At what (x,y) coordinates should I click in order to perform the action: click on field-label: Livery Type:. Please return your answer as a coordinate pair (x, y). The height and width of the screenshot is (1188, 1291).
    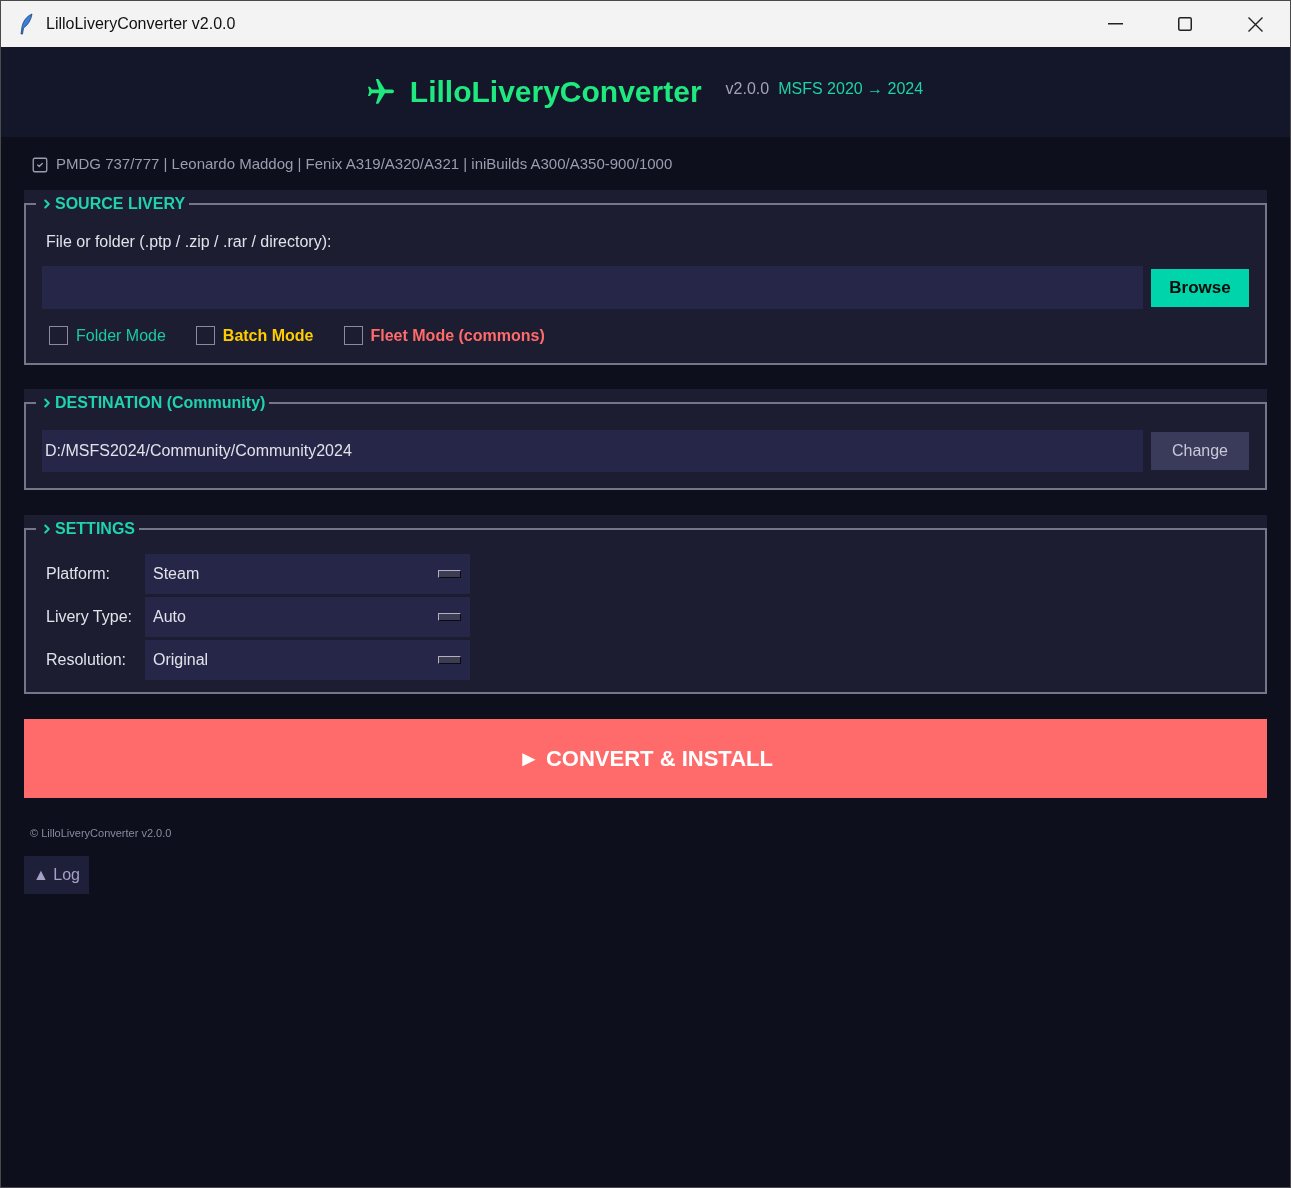
    Looking at the image, I should click on (89, 617).